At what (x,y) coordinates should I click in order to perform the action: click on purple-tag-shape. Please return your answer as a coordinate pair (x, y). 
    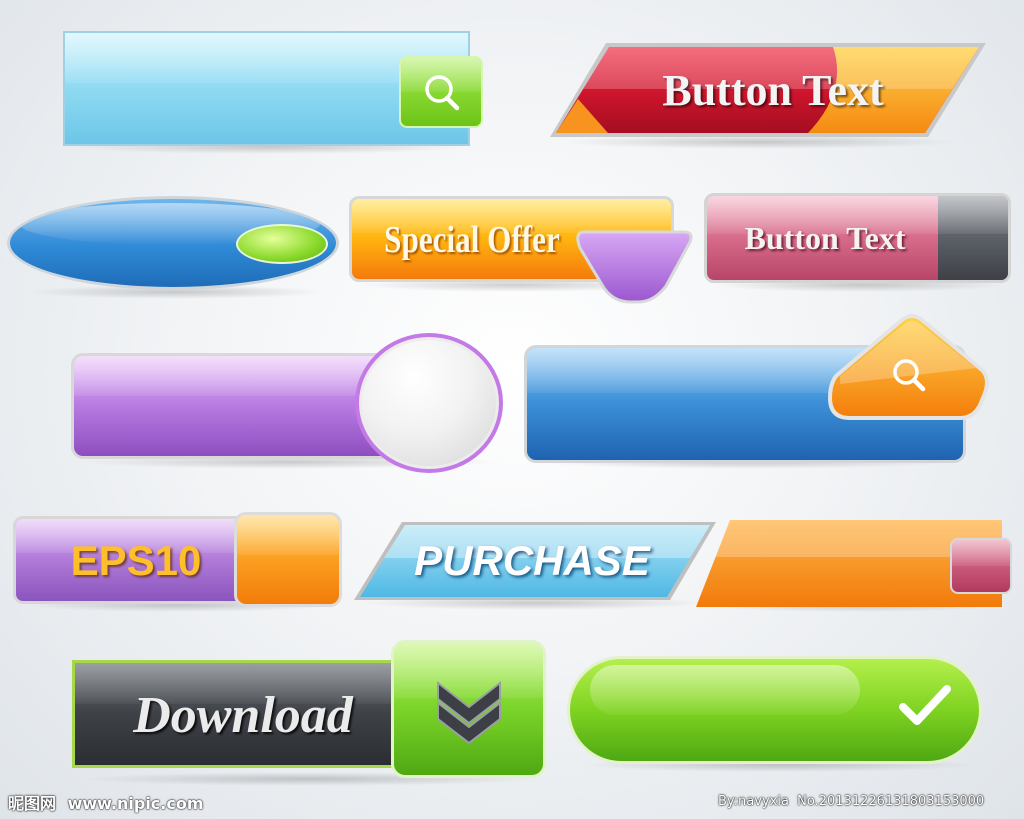
    Looking at the image, I should click on (634, 267).